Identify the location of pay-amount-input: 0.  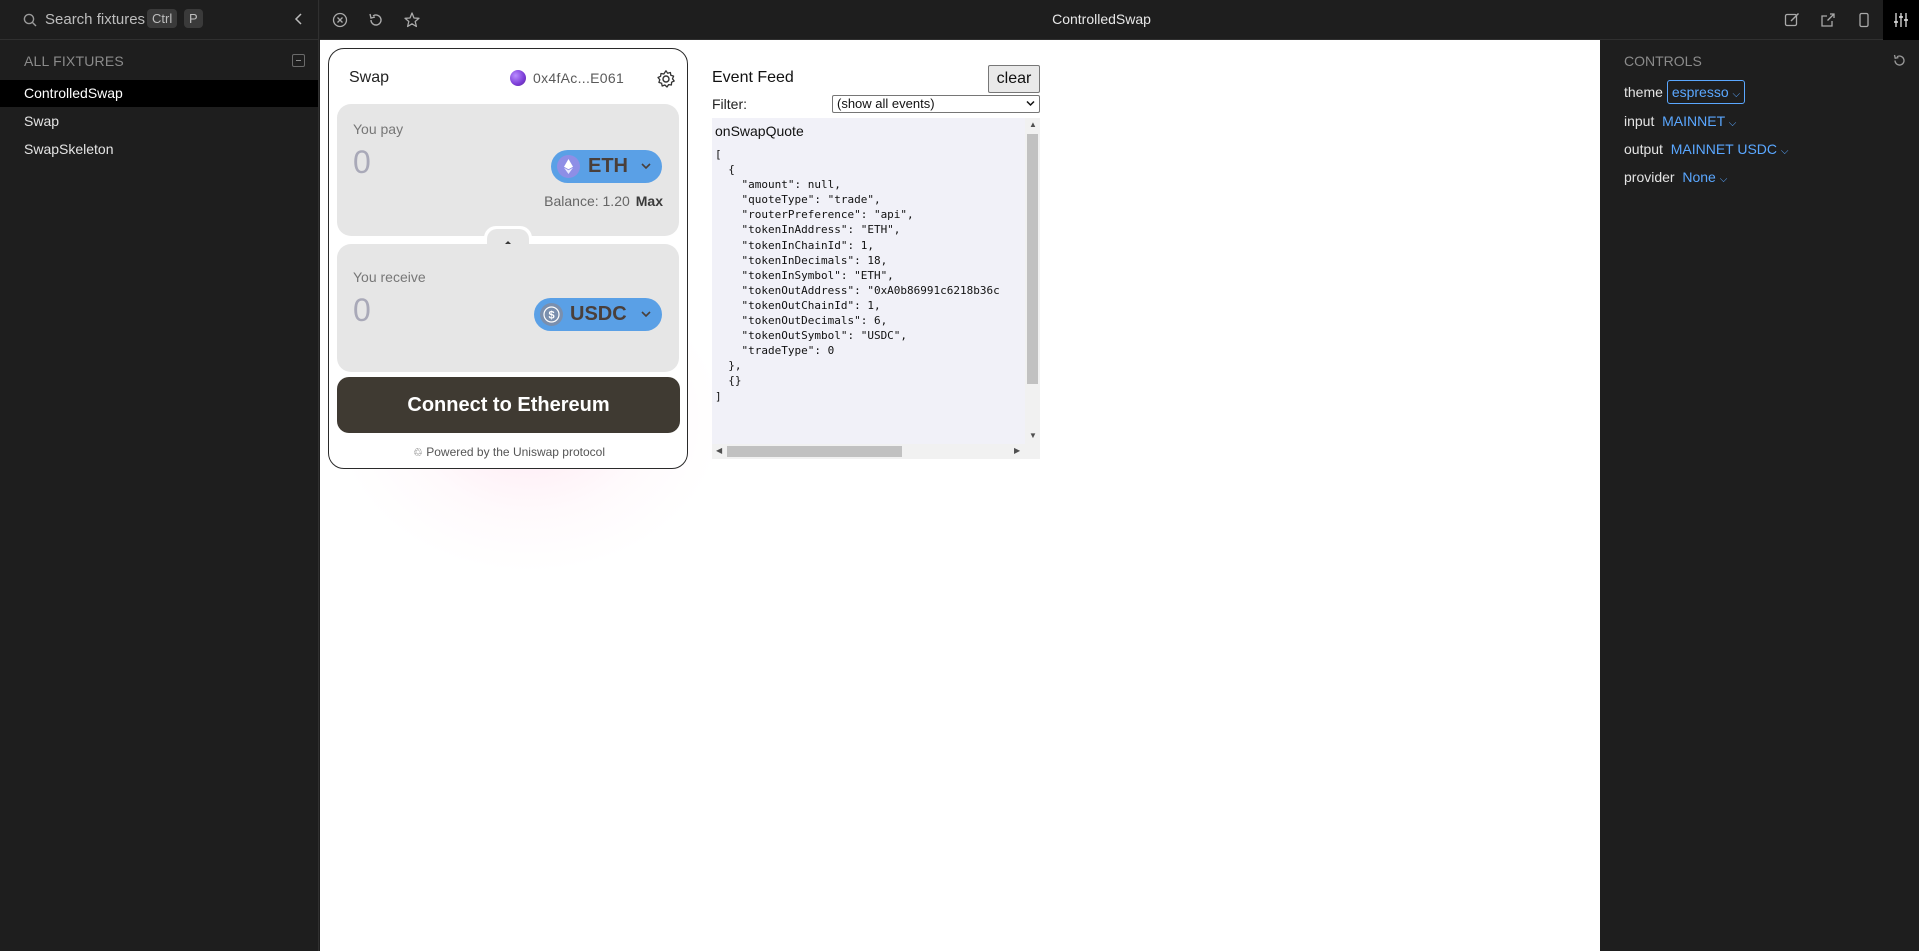
(362, 162).